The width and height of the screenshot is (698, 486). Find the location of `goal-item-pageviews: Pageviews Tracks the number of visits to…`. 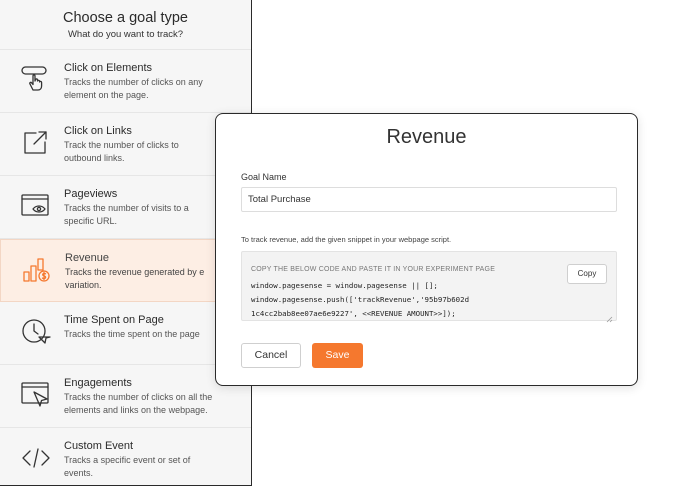

goal-item-pageviews: Pageviews Tracks the number of visits to… is located at coordinates (125, 207).